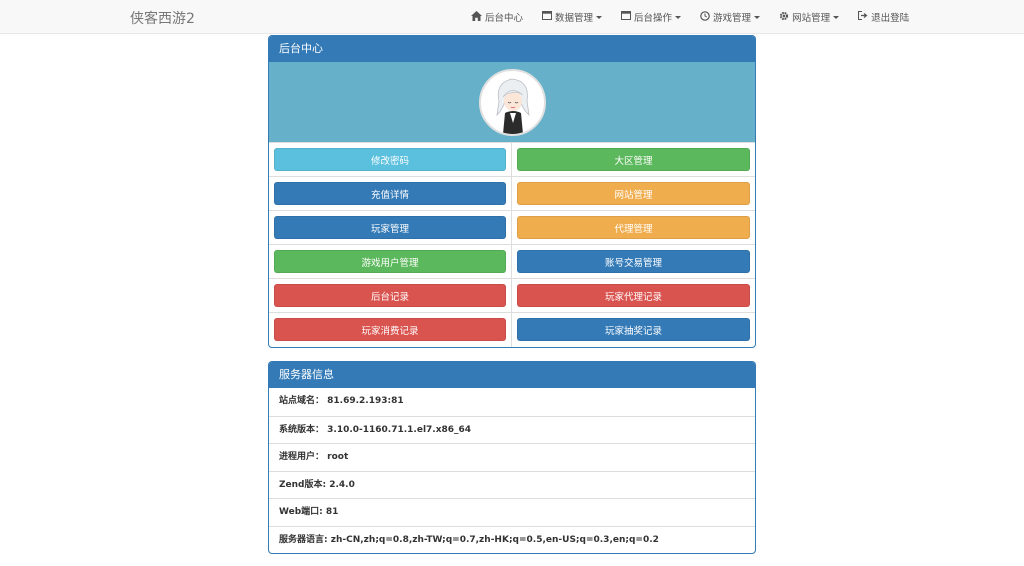 The width and height of the screenshot is (1024, 566). I want to click on nav-item-site-management: 网站管理, so click(808, 17).